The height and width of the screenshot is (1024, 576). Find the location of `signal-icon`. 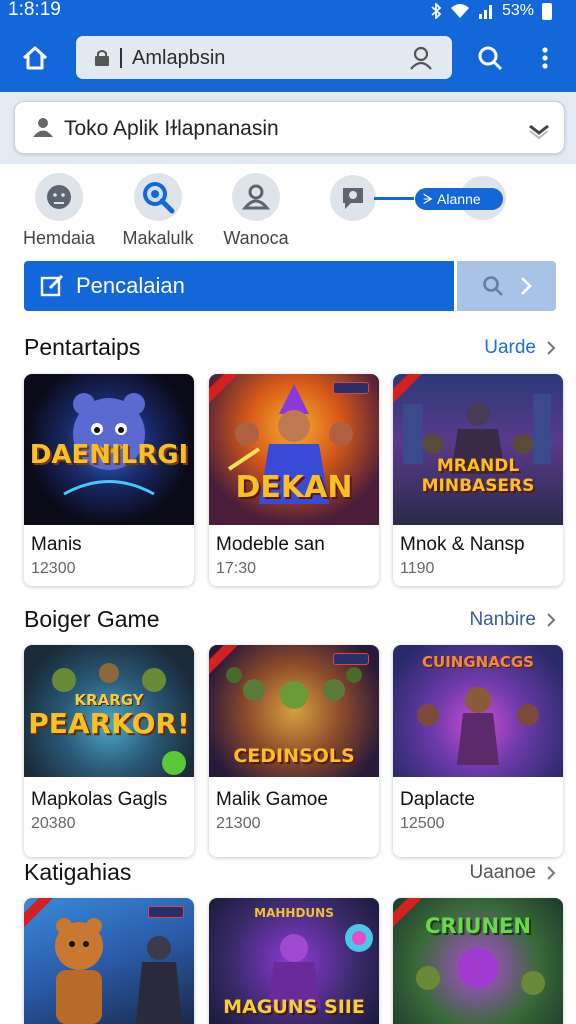

signal-icon is located at coordinates (485, 12).